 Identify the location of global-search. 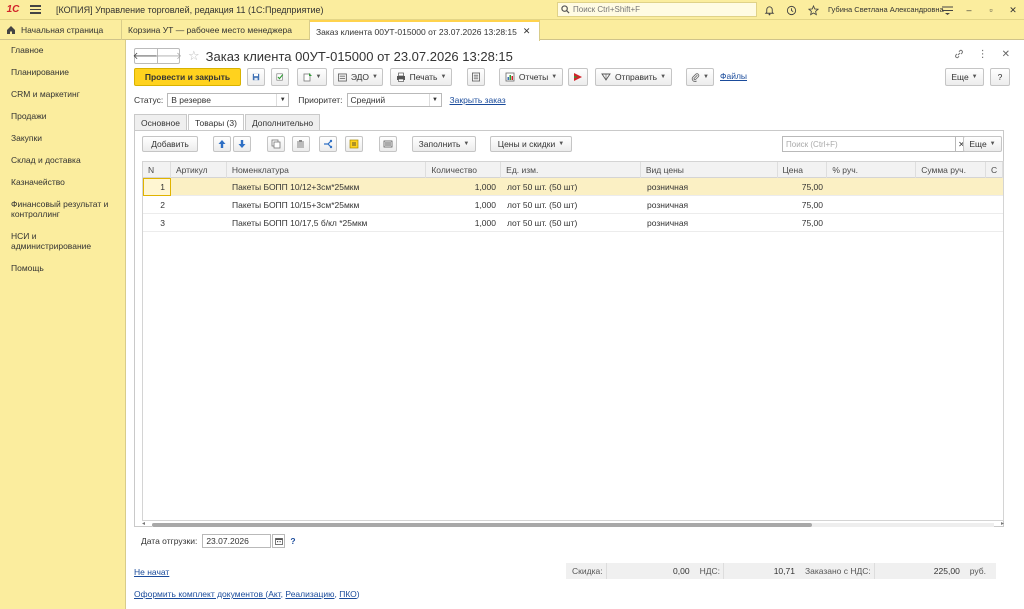
(657, 9).